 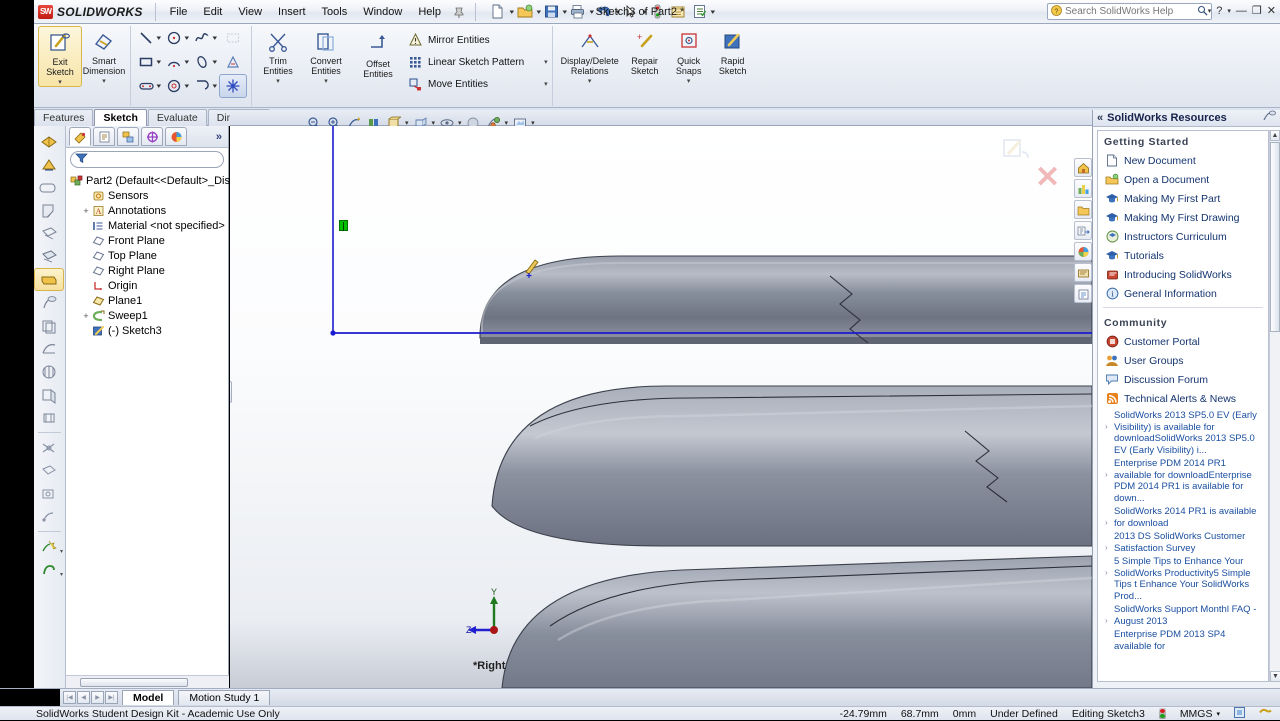 What do you see at coordinates (49, 256) in the screenshot?
I see `shaded-edges-icon` at bounding box center [49, 256].